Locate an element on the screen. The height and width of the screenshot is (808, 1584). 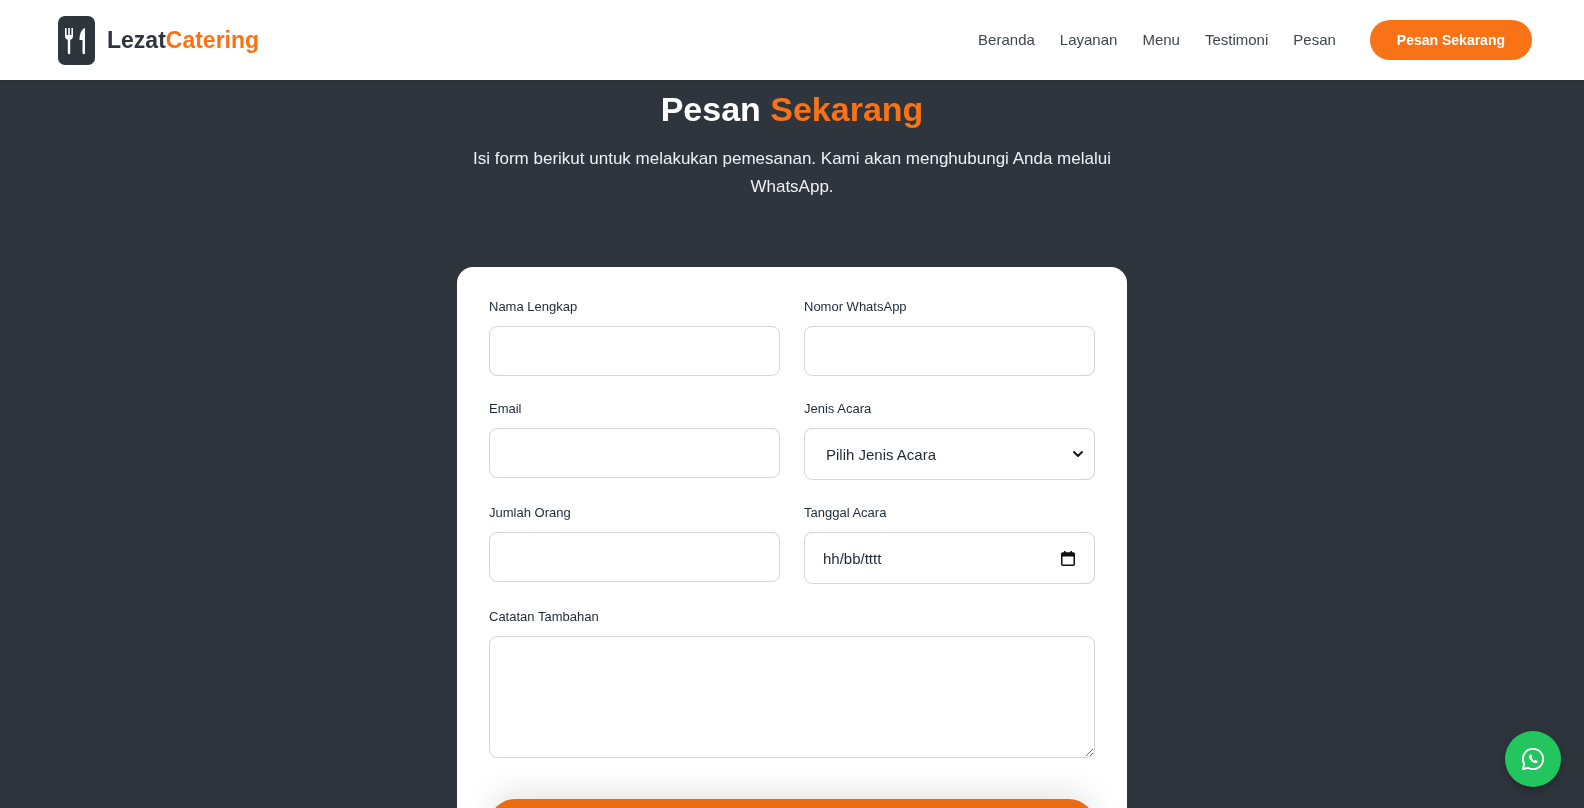
field-label: Email is located at coordinates (505, 409).